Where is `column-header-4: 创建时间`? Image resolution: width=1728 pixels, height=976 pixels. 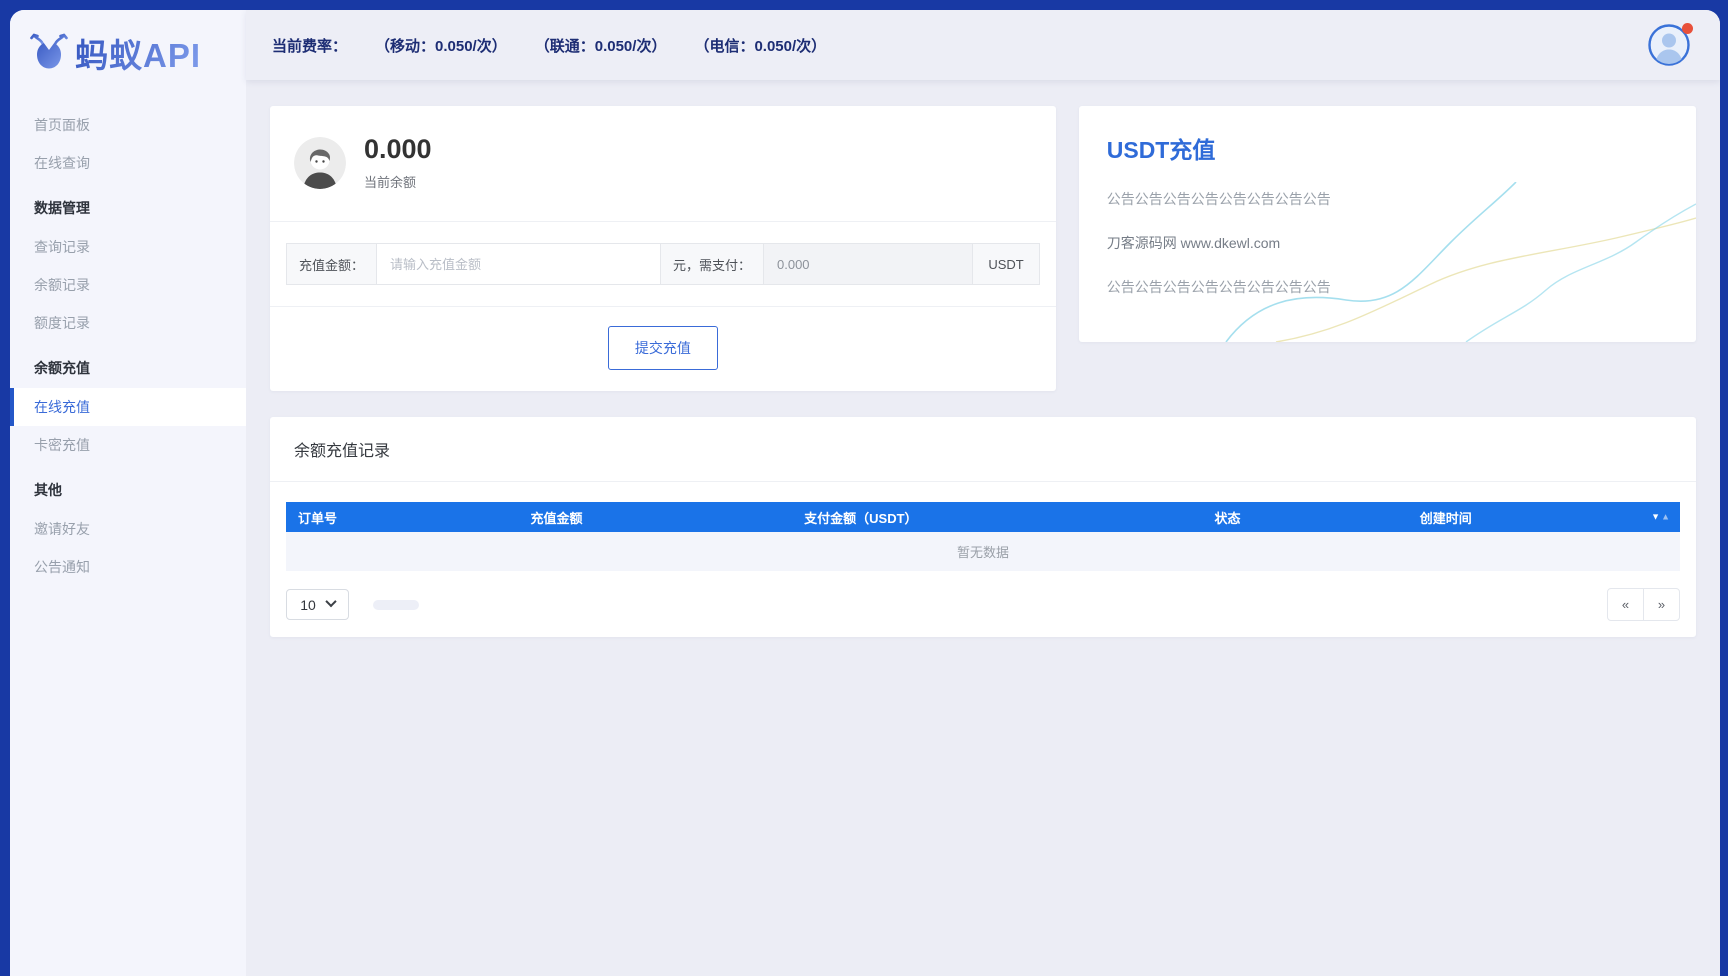 column-header-4: 创建时间 is located at coordinates (1445, 518).